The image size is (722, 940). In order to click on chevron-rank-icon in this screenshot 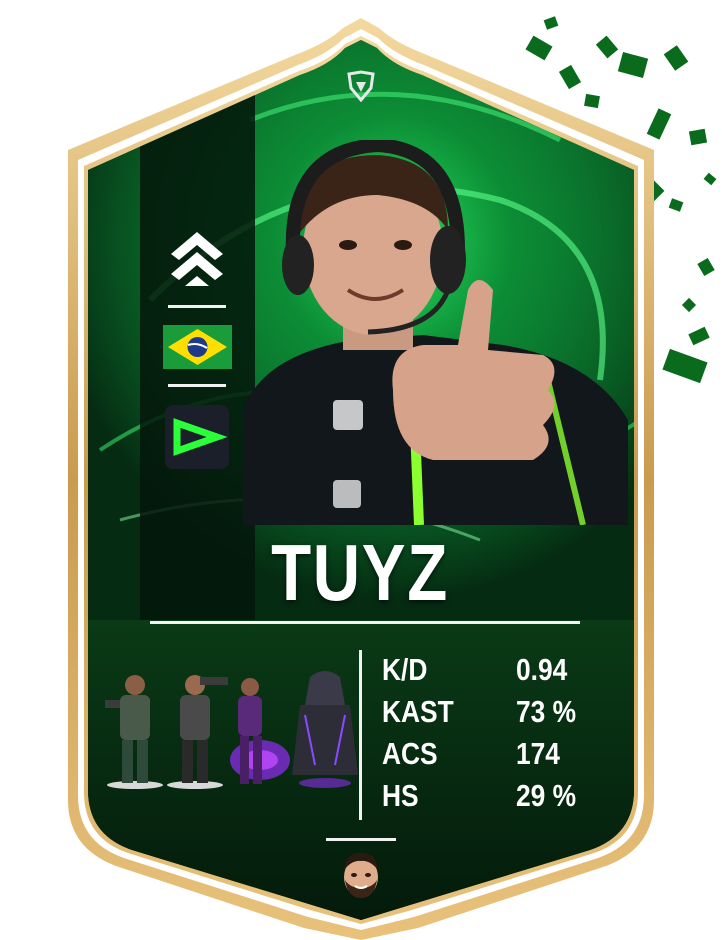, I will do `click(197, 258)`.